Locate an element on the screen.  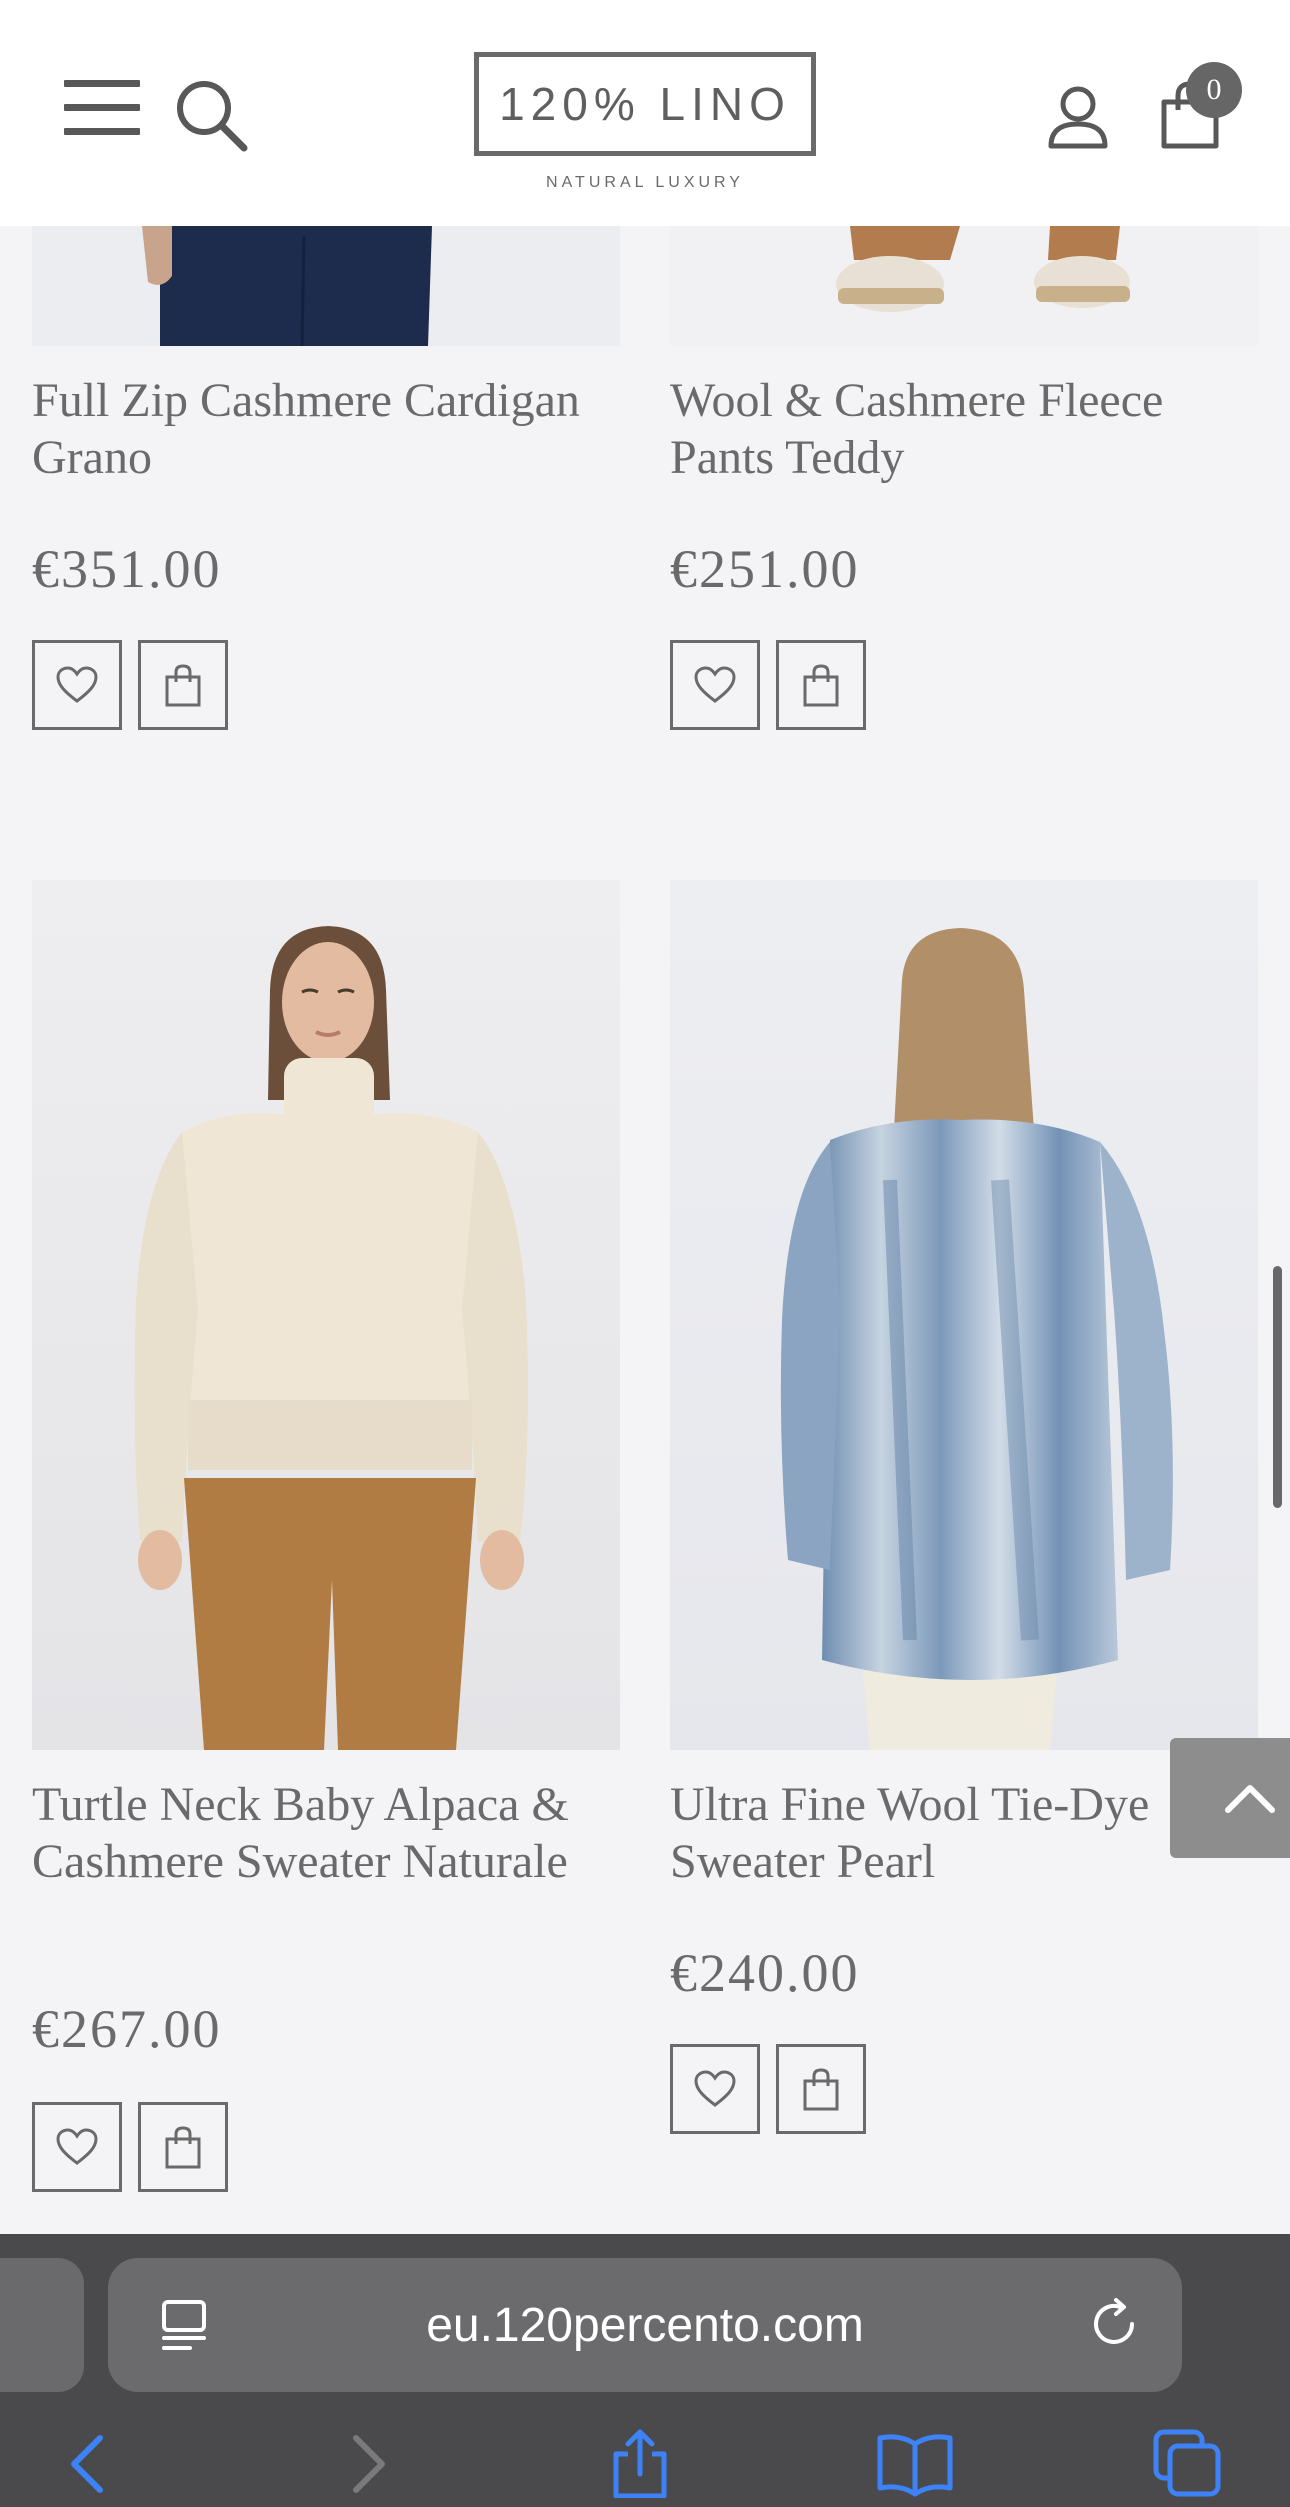
share-icon is located at coordinates (640, 2463).